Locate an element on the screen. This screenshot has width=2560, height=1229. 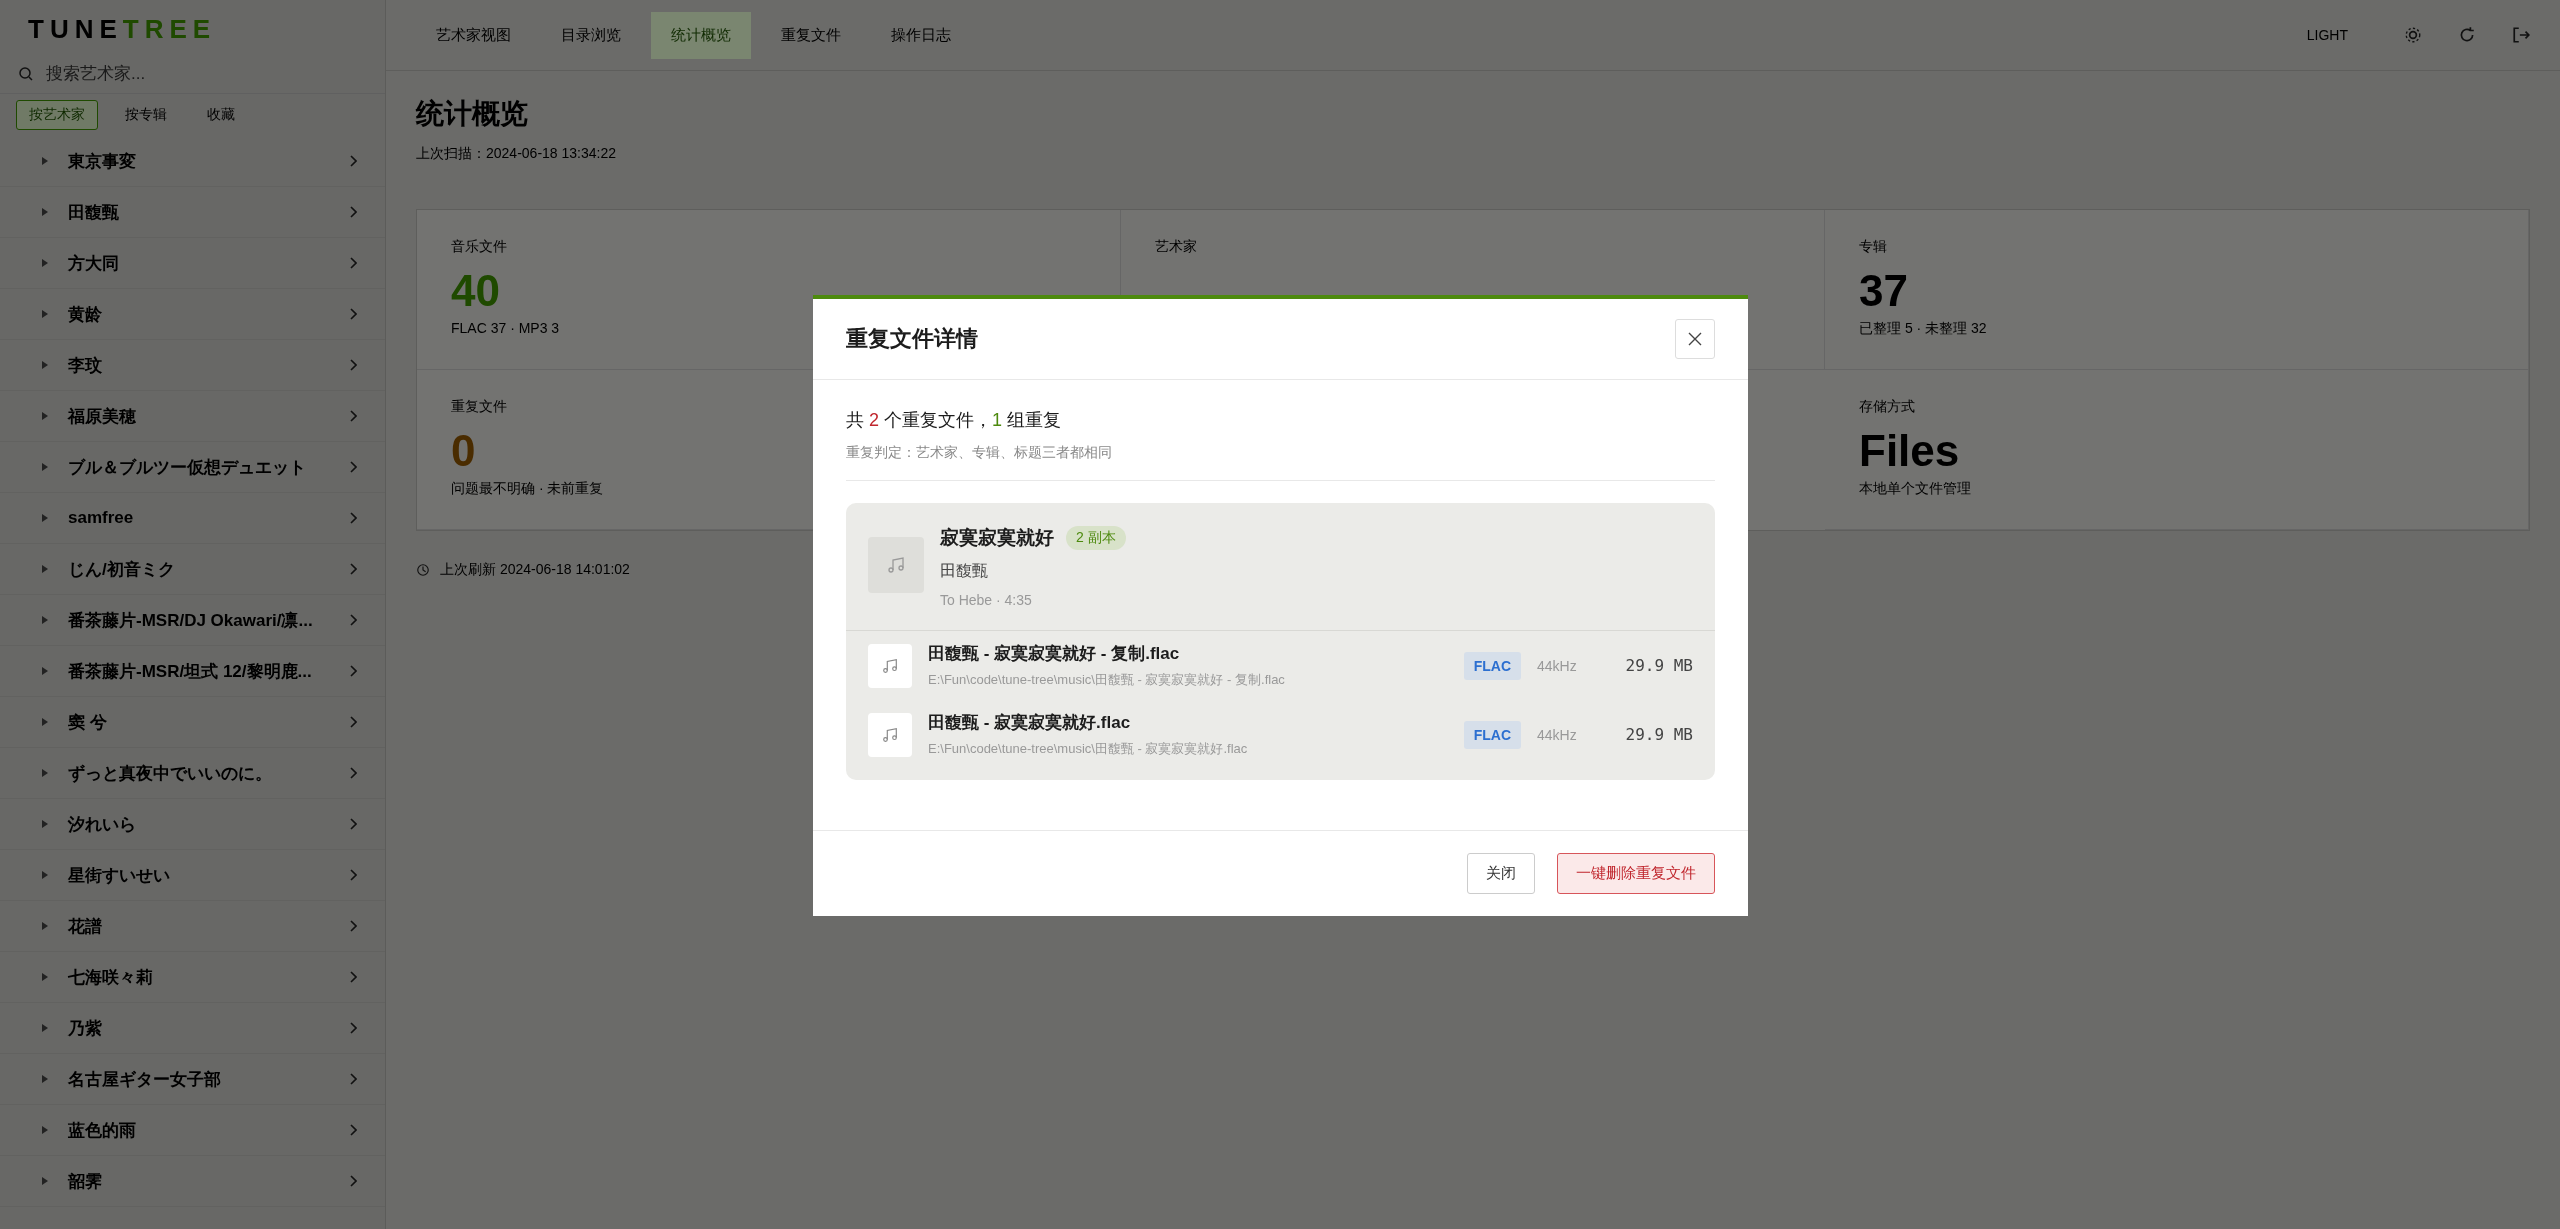
format-badge: FLAC is located at coordinates (1492, 734).